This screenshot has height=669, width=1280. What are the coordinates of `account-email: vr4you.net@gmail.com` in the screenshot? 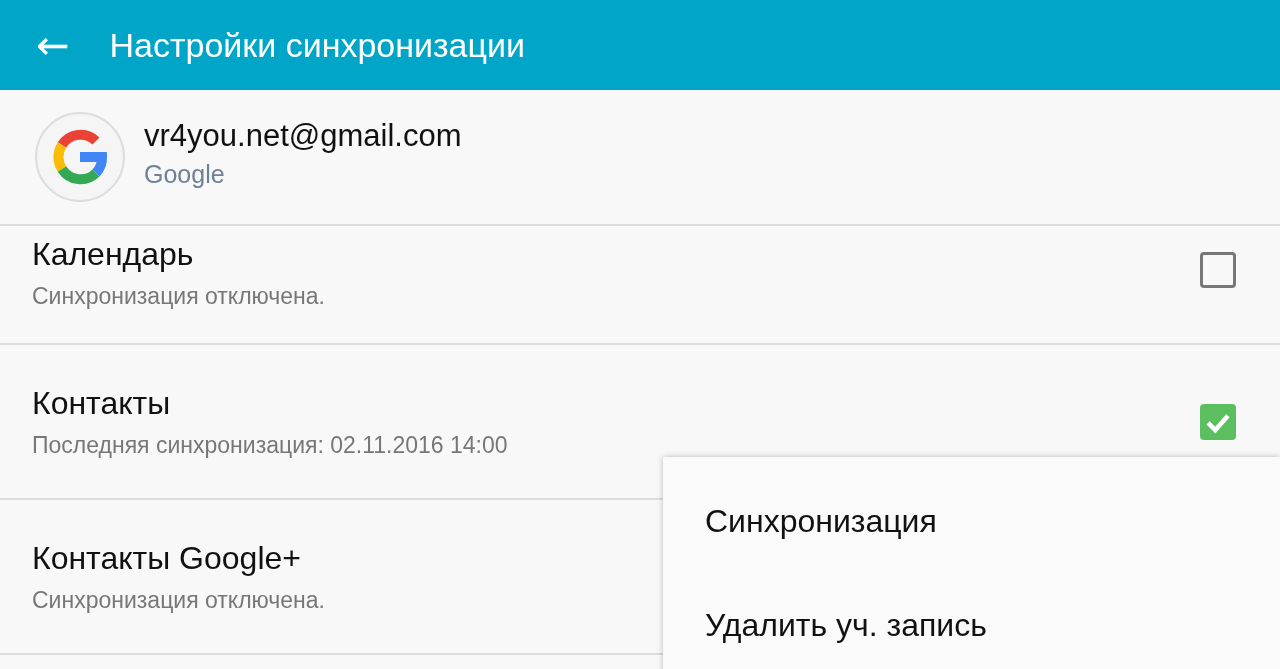 It's located at (303, 135).